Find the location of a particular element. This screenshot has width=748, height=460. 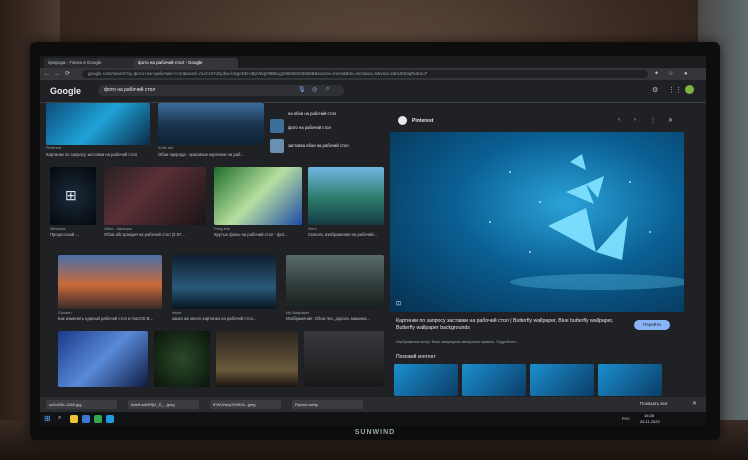

show-all-downloads: Показать все is located at coordinates (653, 403).